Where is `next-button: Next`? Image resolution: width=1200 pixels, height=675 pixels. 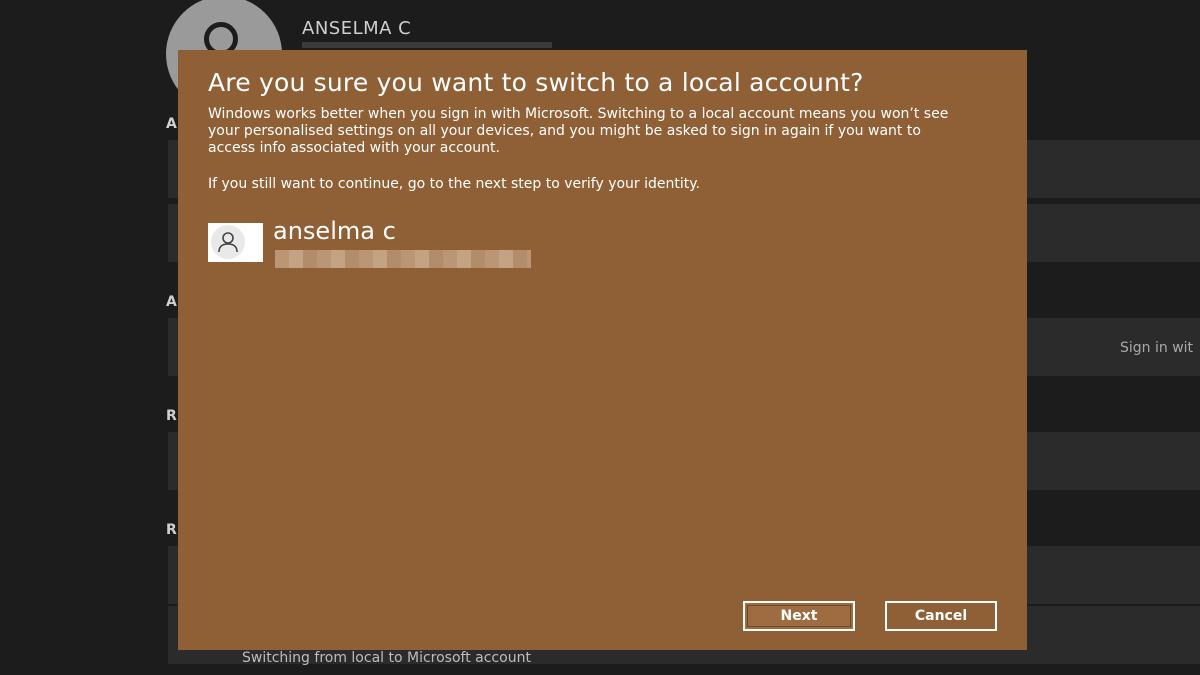
next-button: Next is located at coordinates (799, 616).